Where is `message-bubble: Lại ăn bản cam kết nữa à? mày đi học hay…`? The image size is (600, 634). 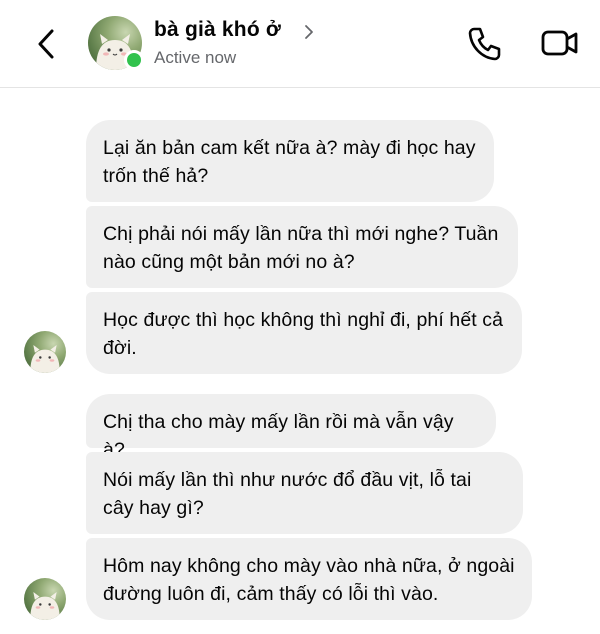 message-bubble: Lại ăn bản cam kết nữa à? mày đi học hay… is located at coordinates (290, 161).